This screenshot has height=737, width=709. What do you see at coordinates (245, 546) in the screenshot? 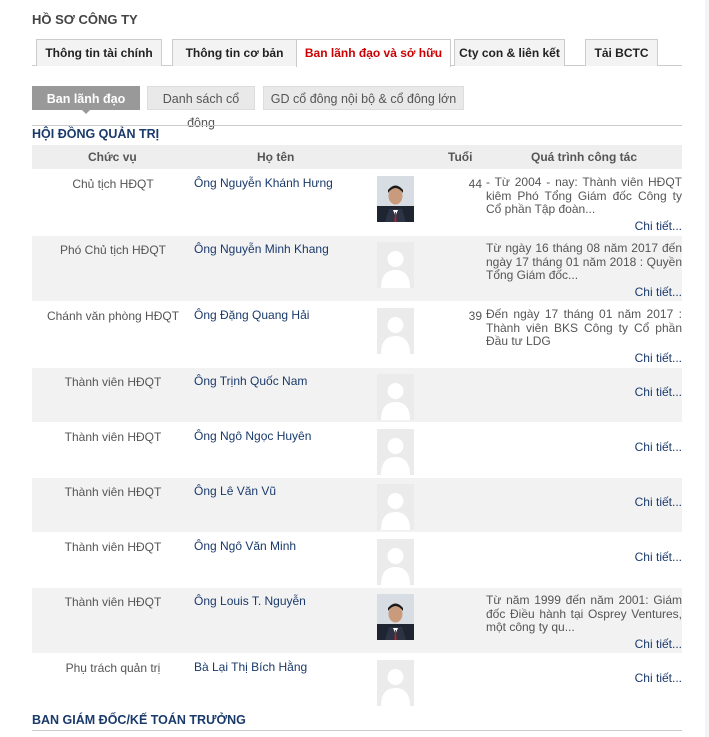
I see `member-name-link: Ông Ngô Văn Minh` at bounding box center [245, 546].